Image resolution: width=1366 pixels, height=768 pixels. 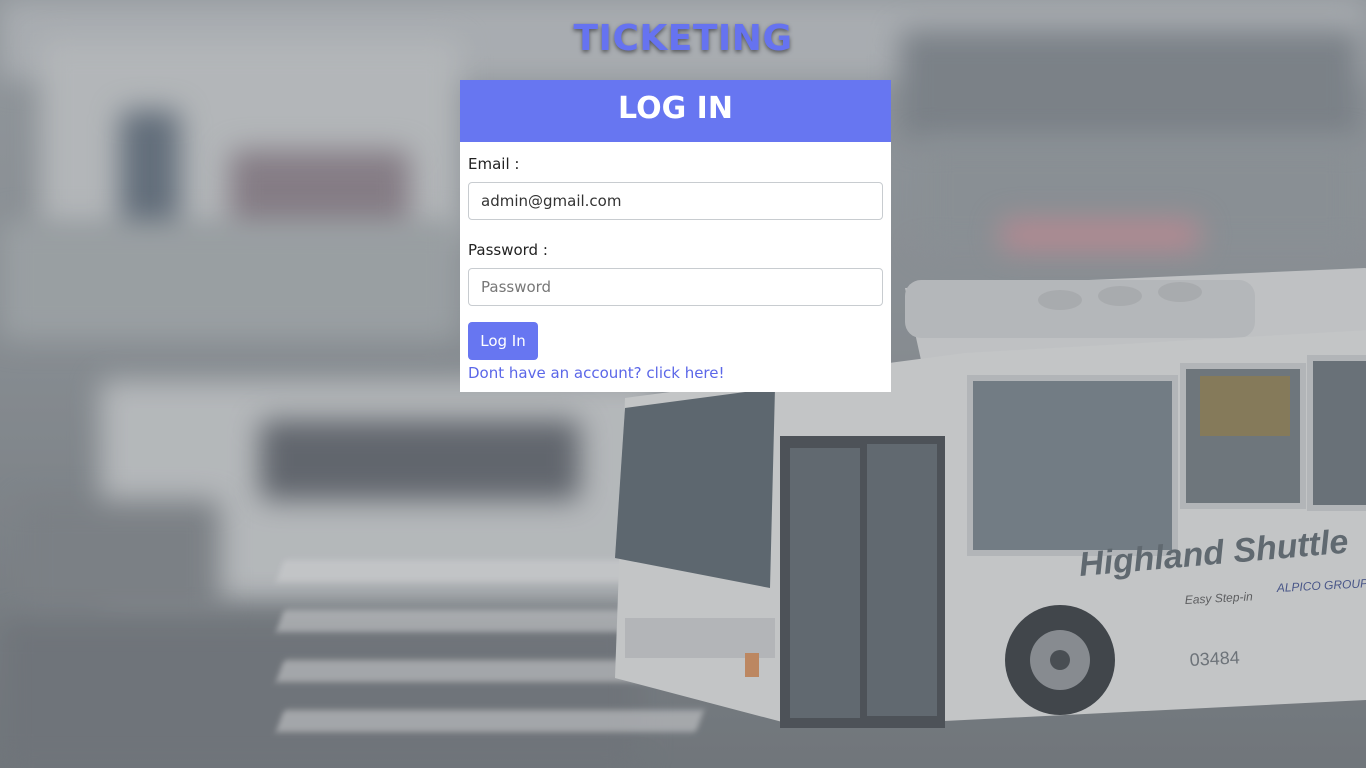 I want to click on password-field, so click(x=675, y=287).